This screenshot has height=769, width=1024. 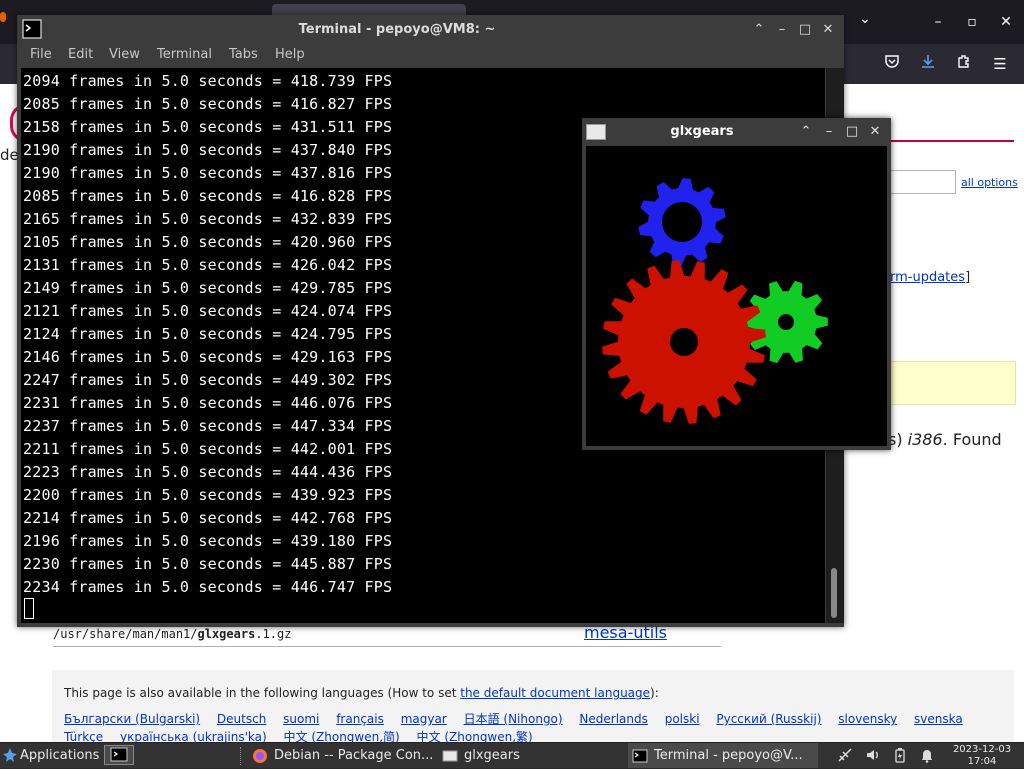 What do you see at coordinates (208, 127) in the screenshot?
I see `terminal-line: 2158 frames in 5.0 seconds = 431.511 FPS` at bounding box center [208, 127].